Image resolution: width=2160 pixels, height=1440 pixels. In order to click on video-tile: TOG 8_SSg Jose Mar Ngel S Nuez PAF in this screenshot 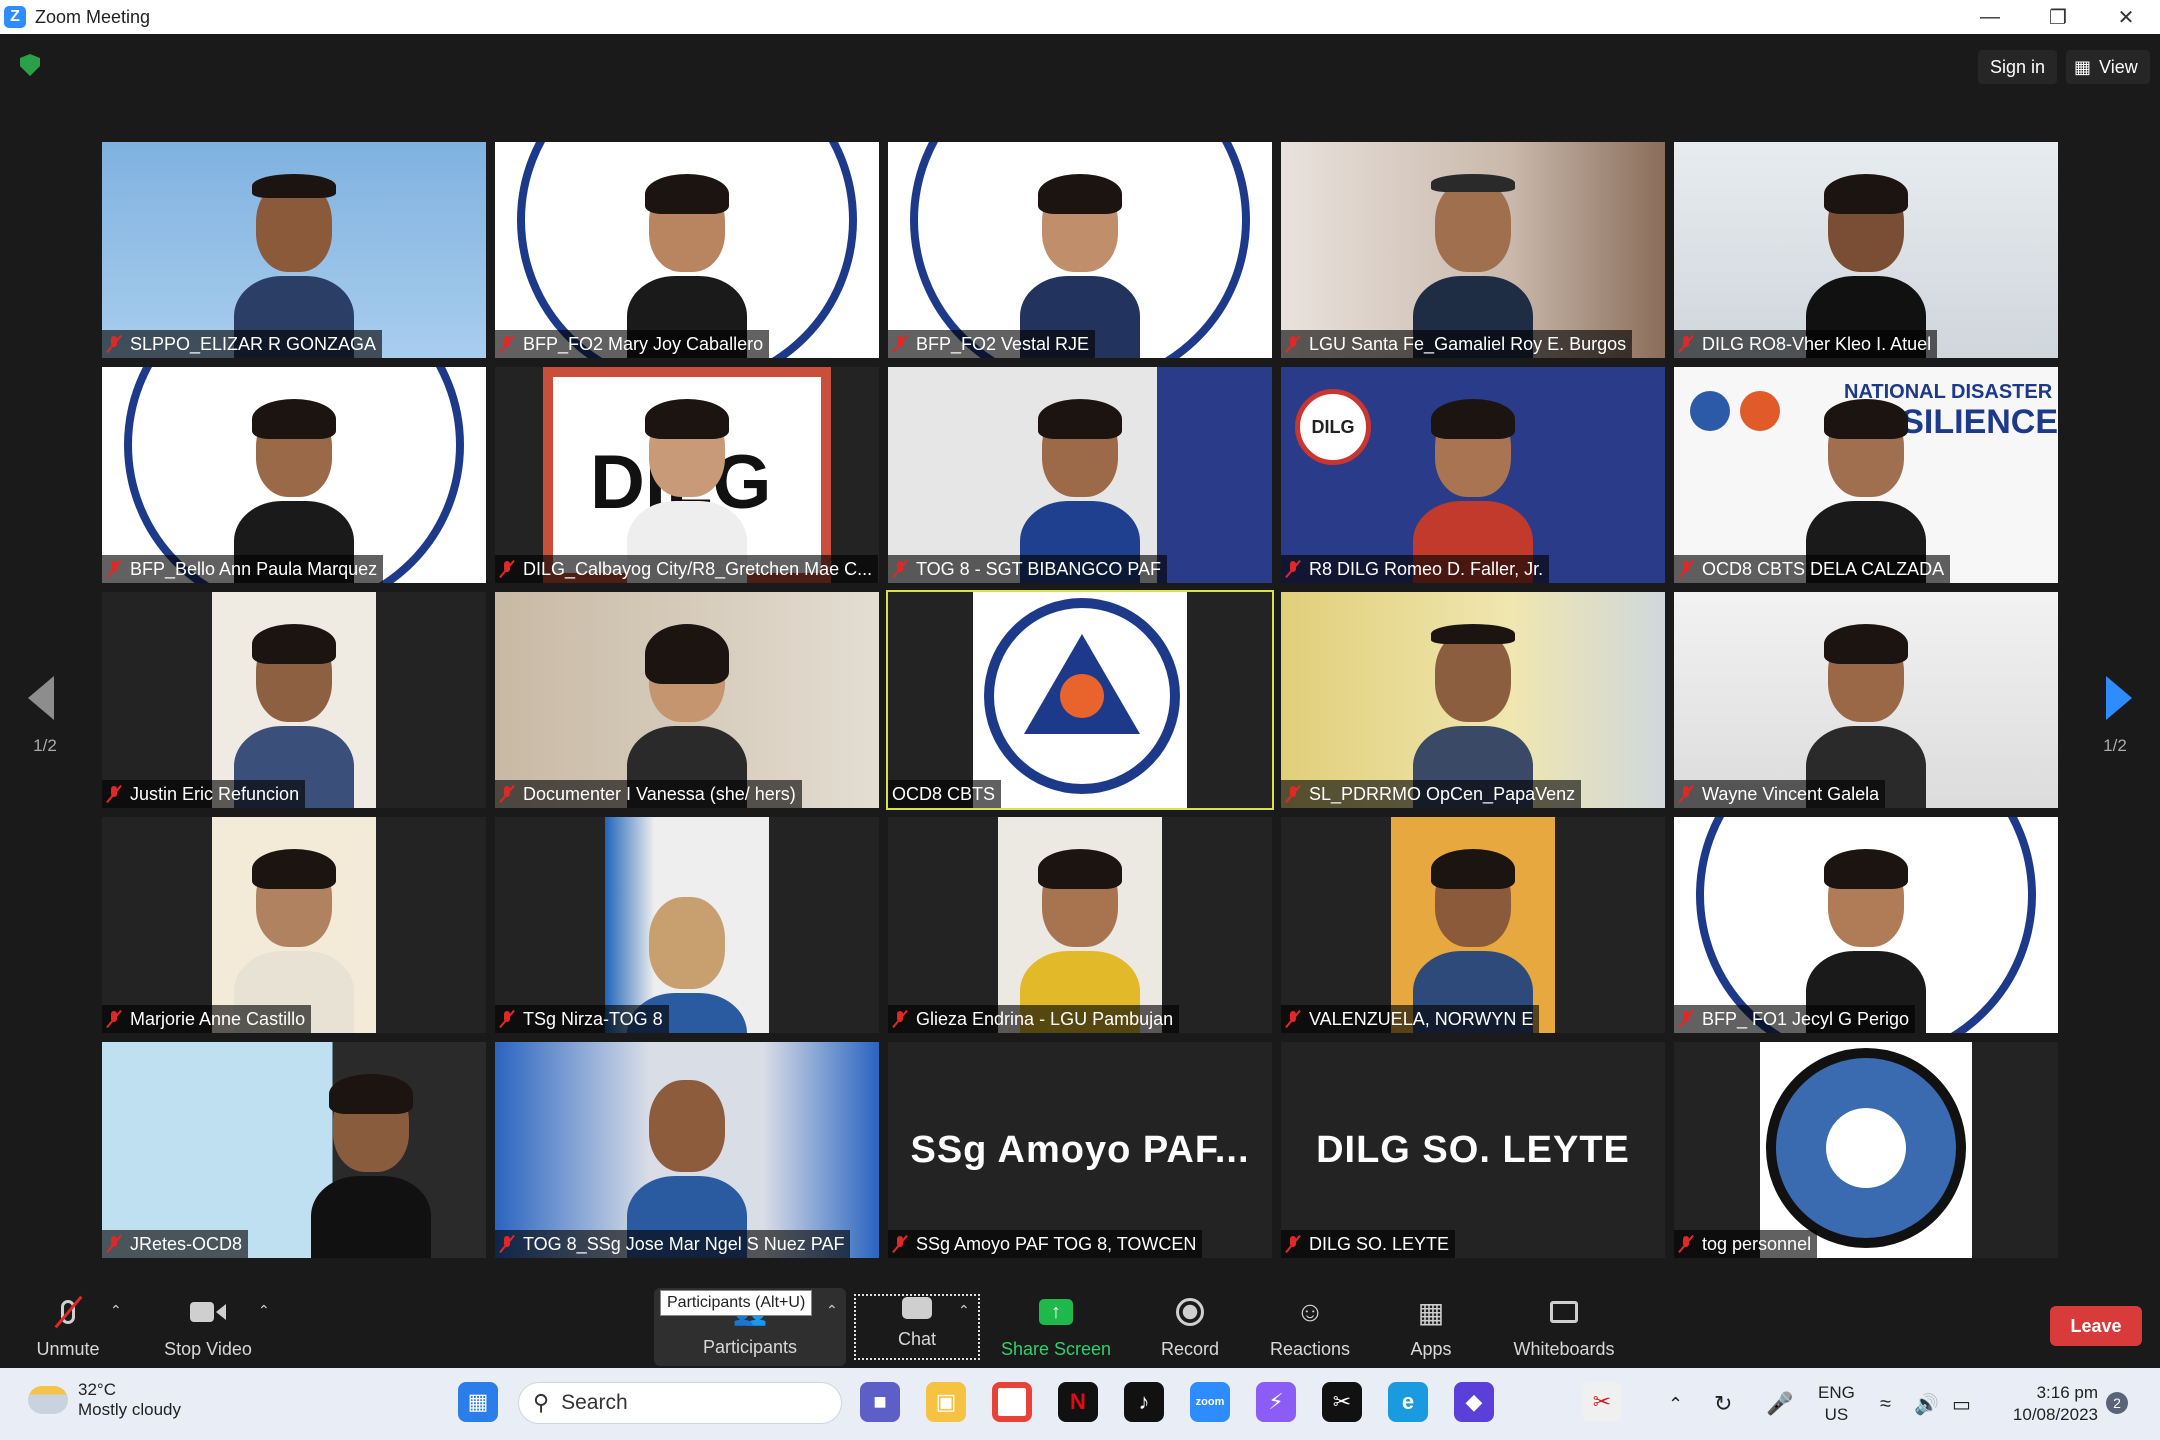, I will do `click(687, 1150)`.